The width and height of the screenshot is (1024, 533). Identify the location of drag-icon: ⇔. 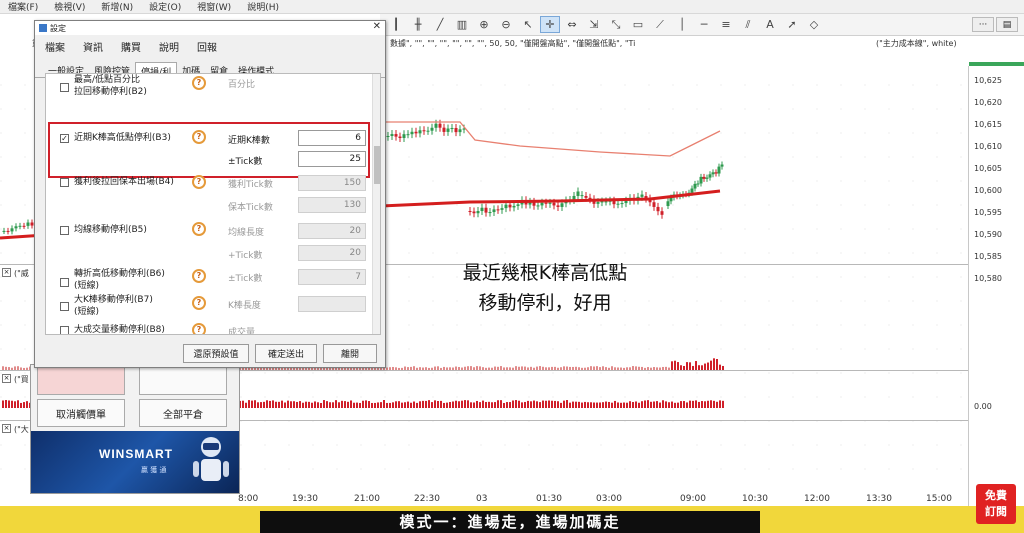
(572, 24).